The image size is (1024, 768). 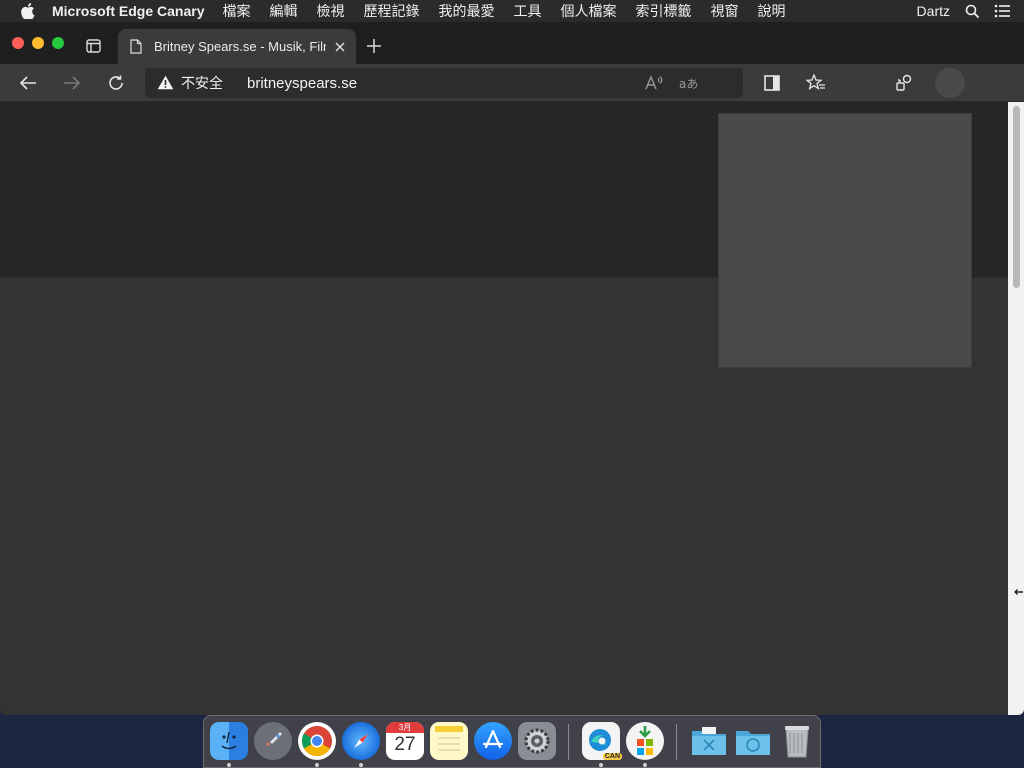 What do you see at coordinates (933, 11) in the screenshot?
I see `menubar-user-name: Dartz` at bounding box center [933, 11].